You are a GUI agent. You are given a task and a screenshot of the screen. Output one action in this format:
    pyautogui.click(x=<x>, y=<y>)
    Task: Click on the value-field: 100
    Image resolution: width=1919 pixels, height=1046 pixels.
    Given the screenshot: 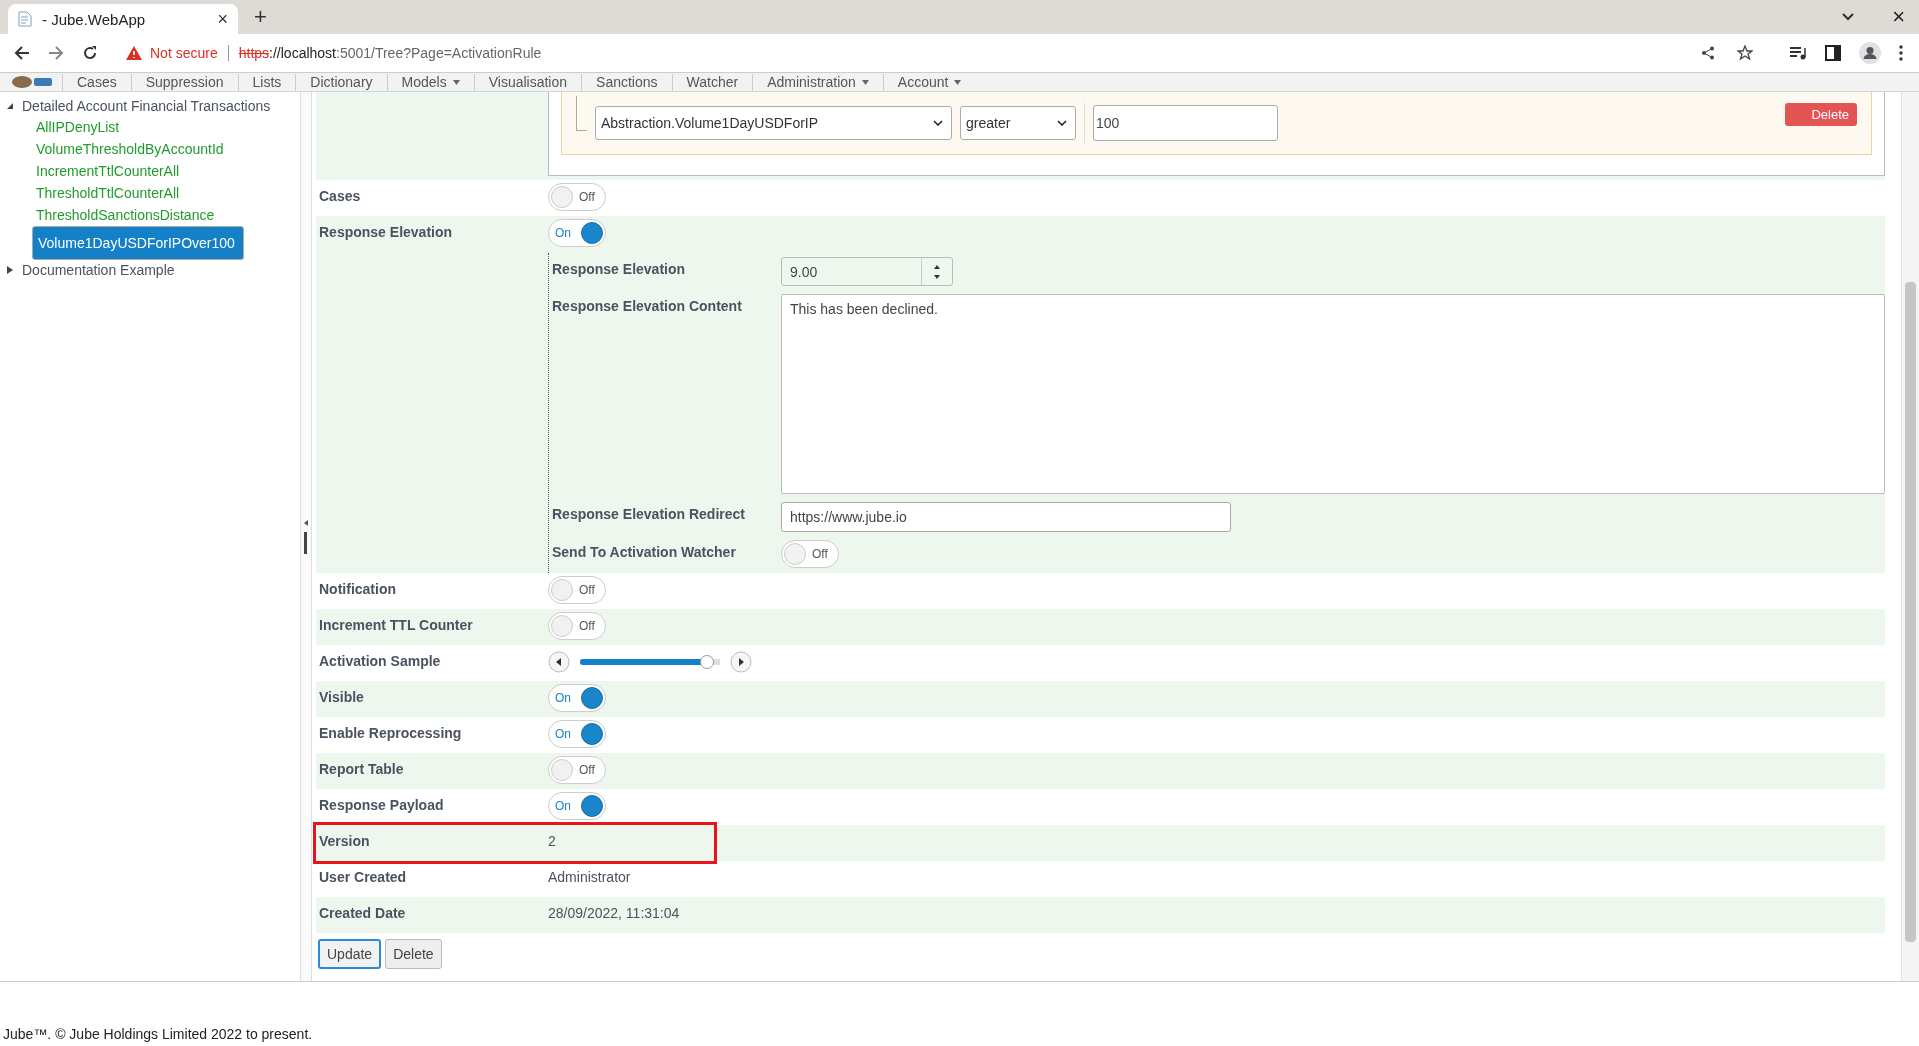 What is the action you would take?
    pyautogui.click(x=1185, y=123)
    